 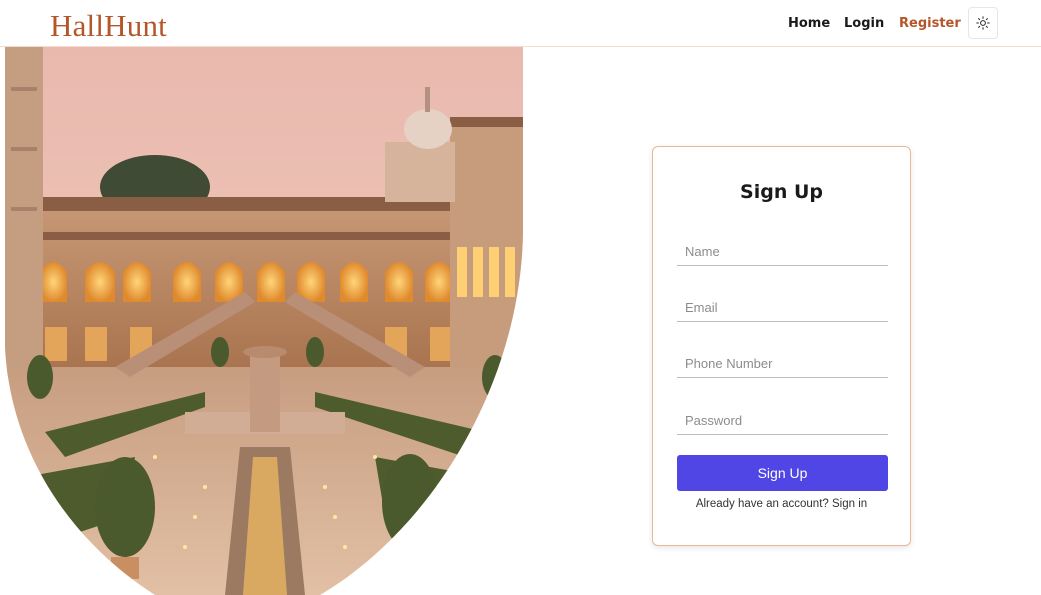 What do you see at coordinates (849, 504) in the screenshot?
I see `sign-in-link: Sign in` at bounding box center [849, 504].